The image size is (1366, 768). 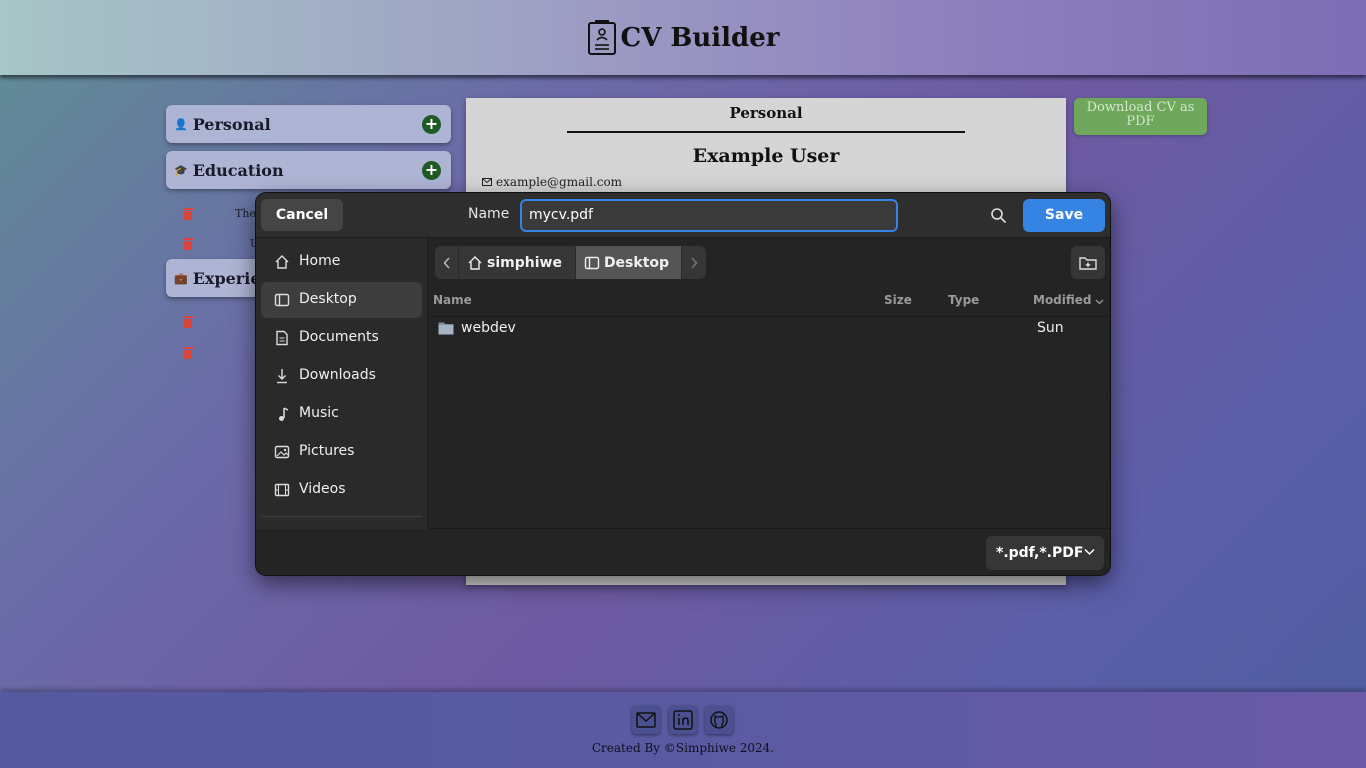 I want to click on filter-label: *.pdf,*.PDF, so click(x=1040, y=553).